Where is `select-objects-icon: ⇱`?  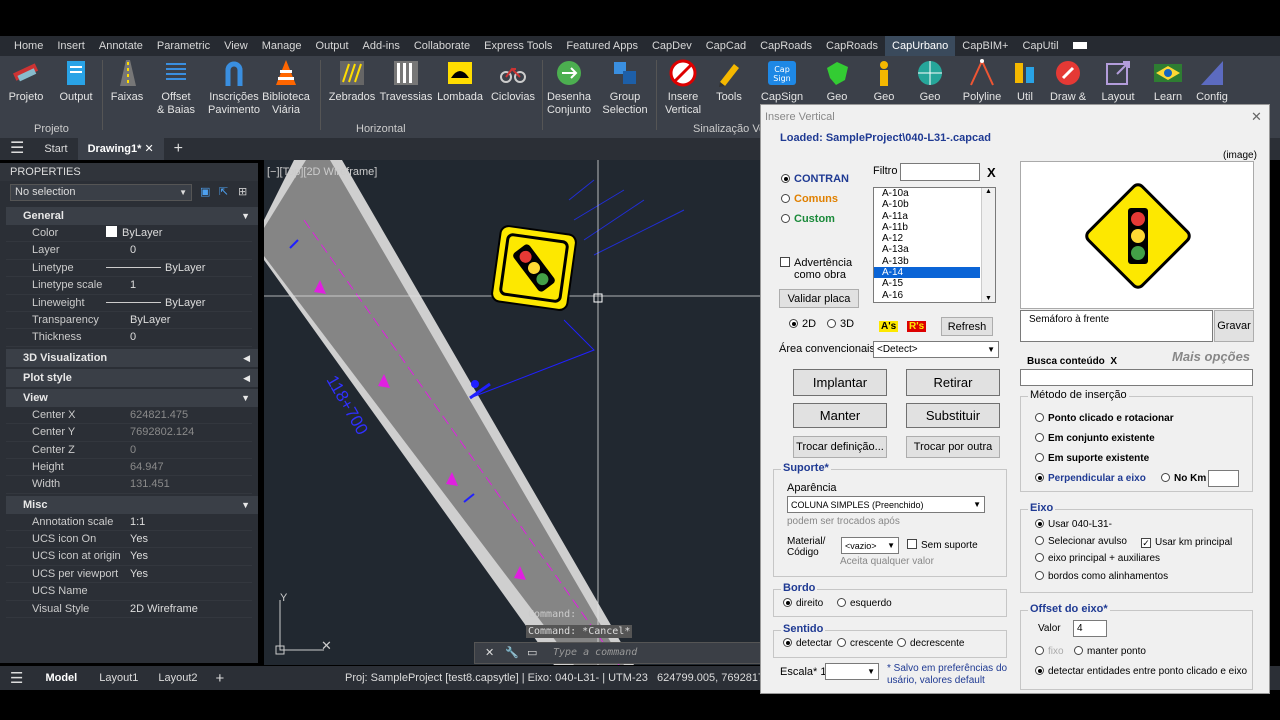 select-objects-icon: ⇱ is located at coordinates (223, 191).